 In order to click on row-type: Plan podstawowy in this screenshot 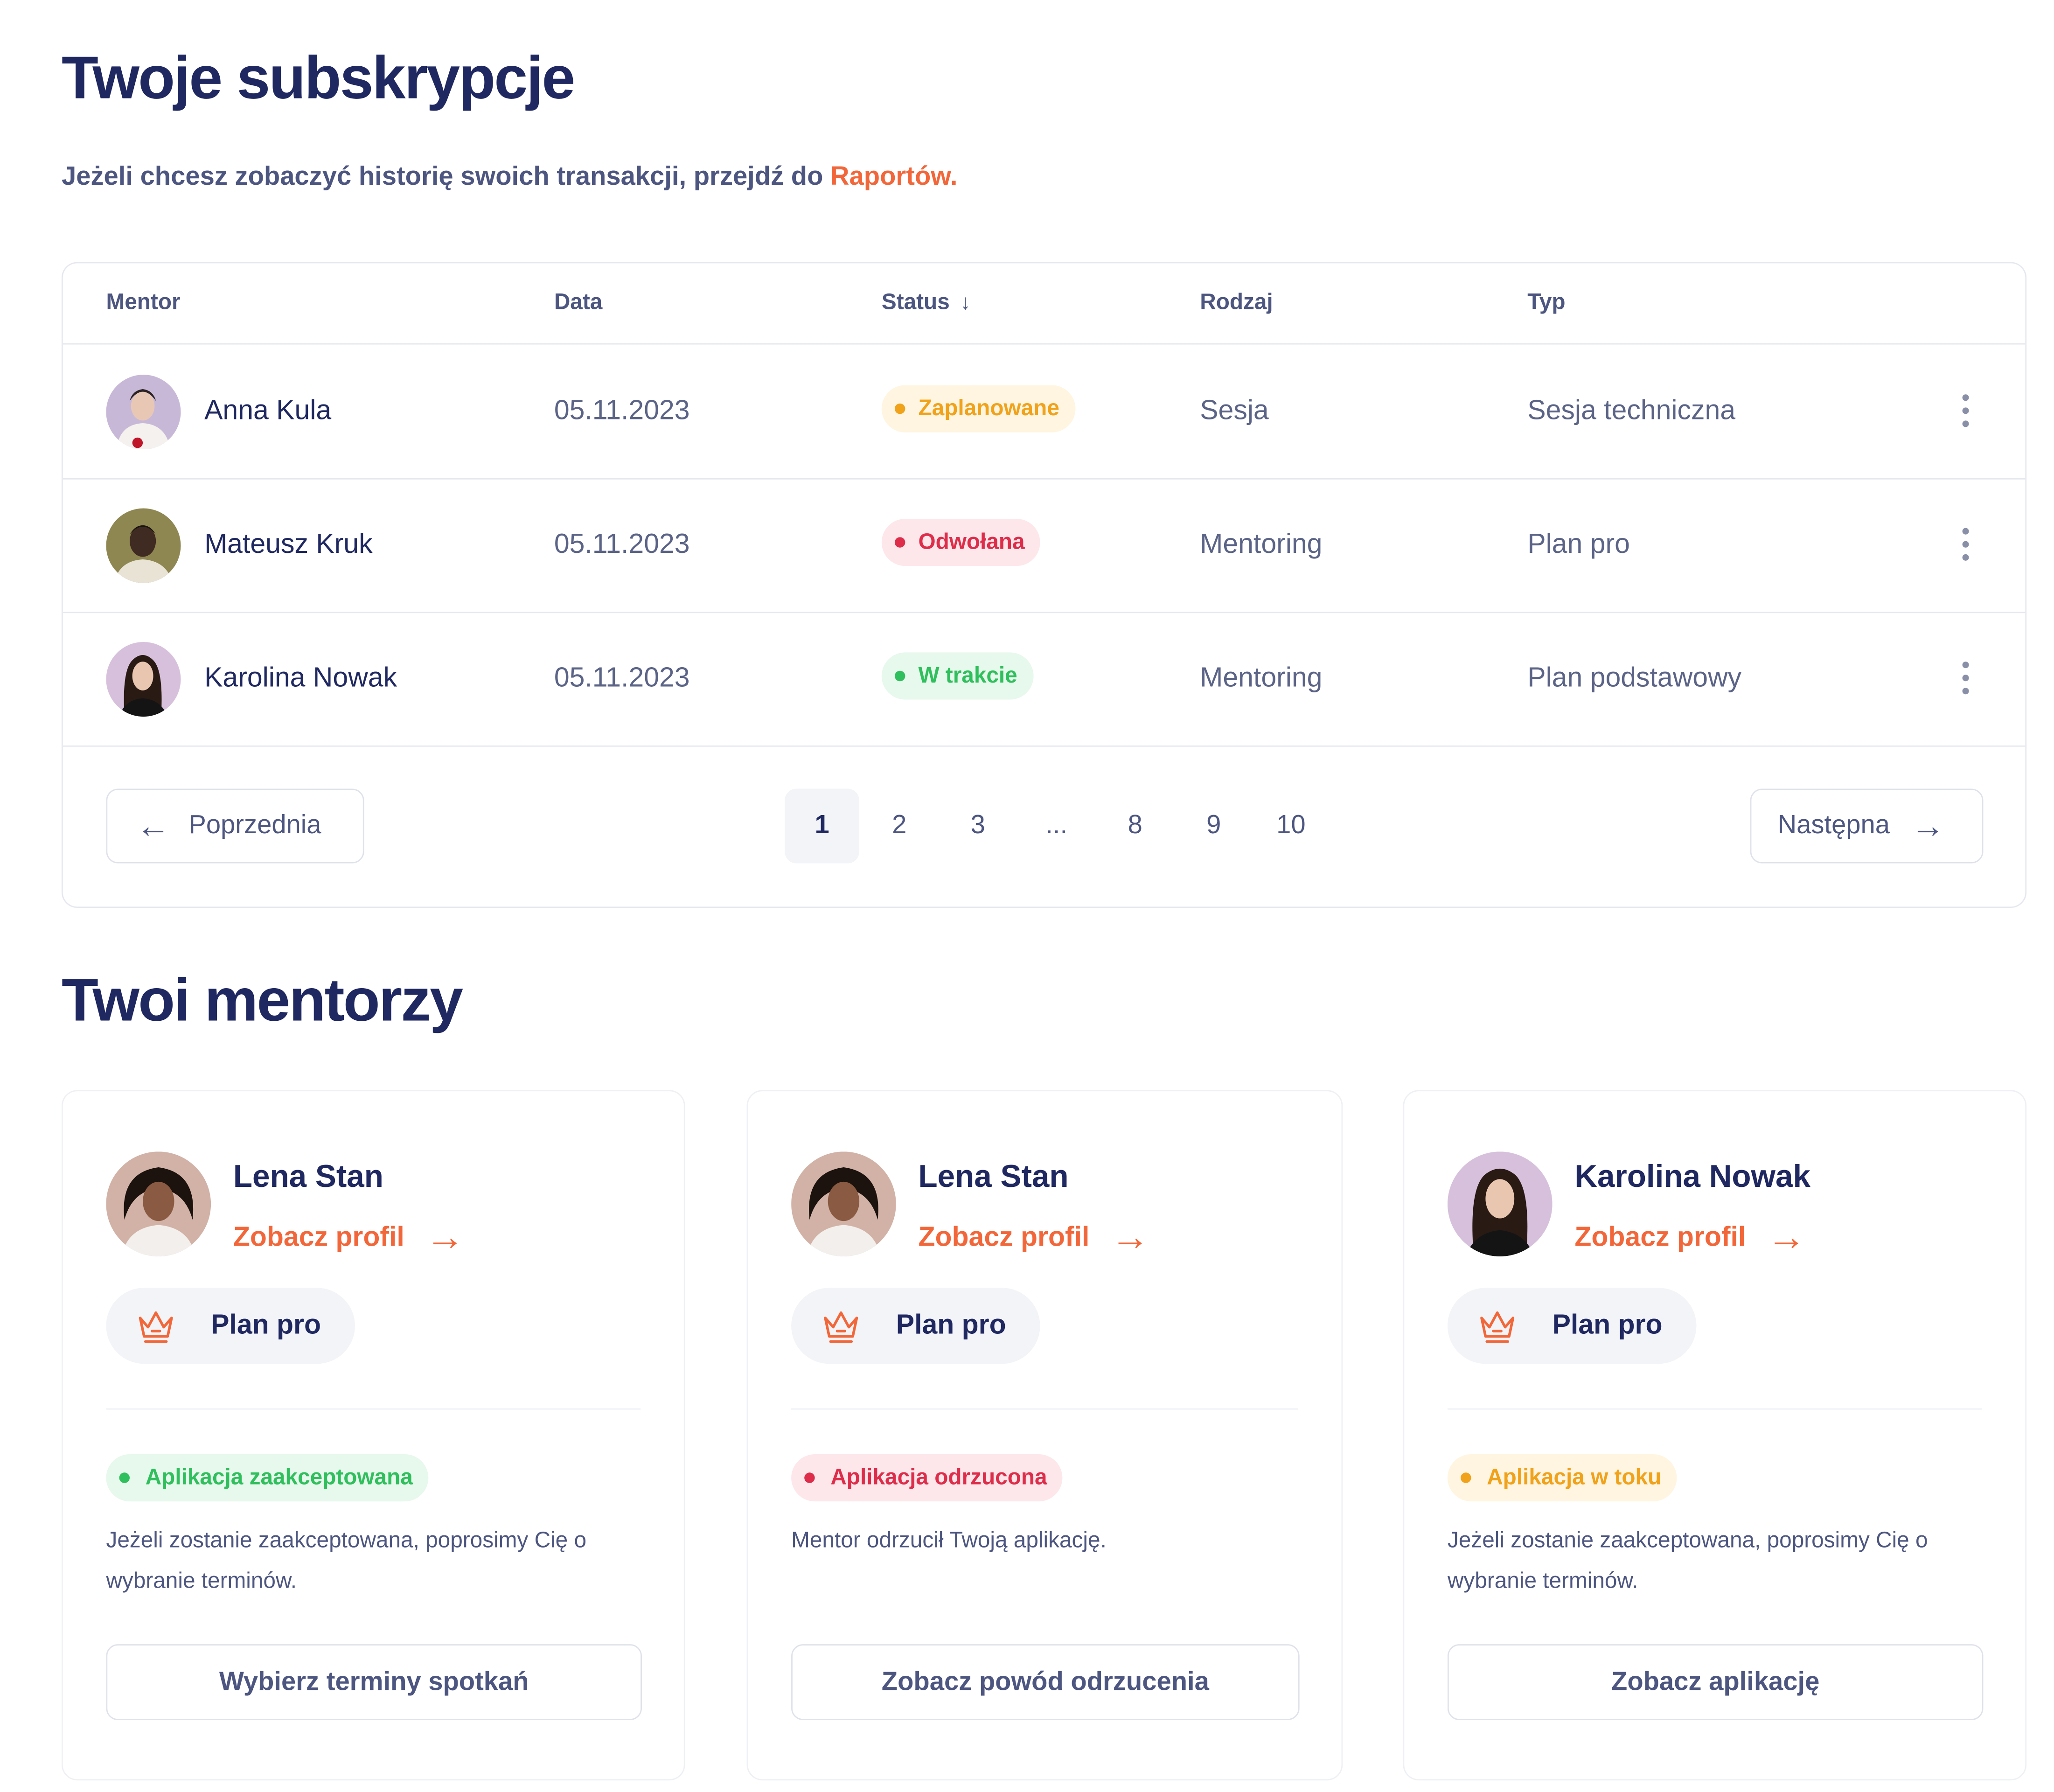, I will do `click(1634, 677)`.